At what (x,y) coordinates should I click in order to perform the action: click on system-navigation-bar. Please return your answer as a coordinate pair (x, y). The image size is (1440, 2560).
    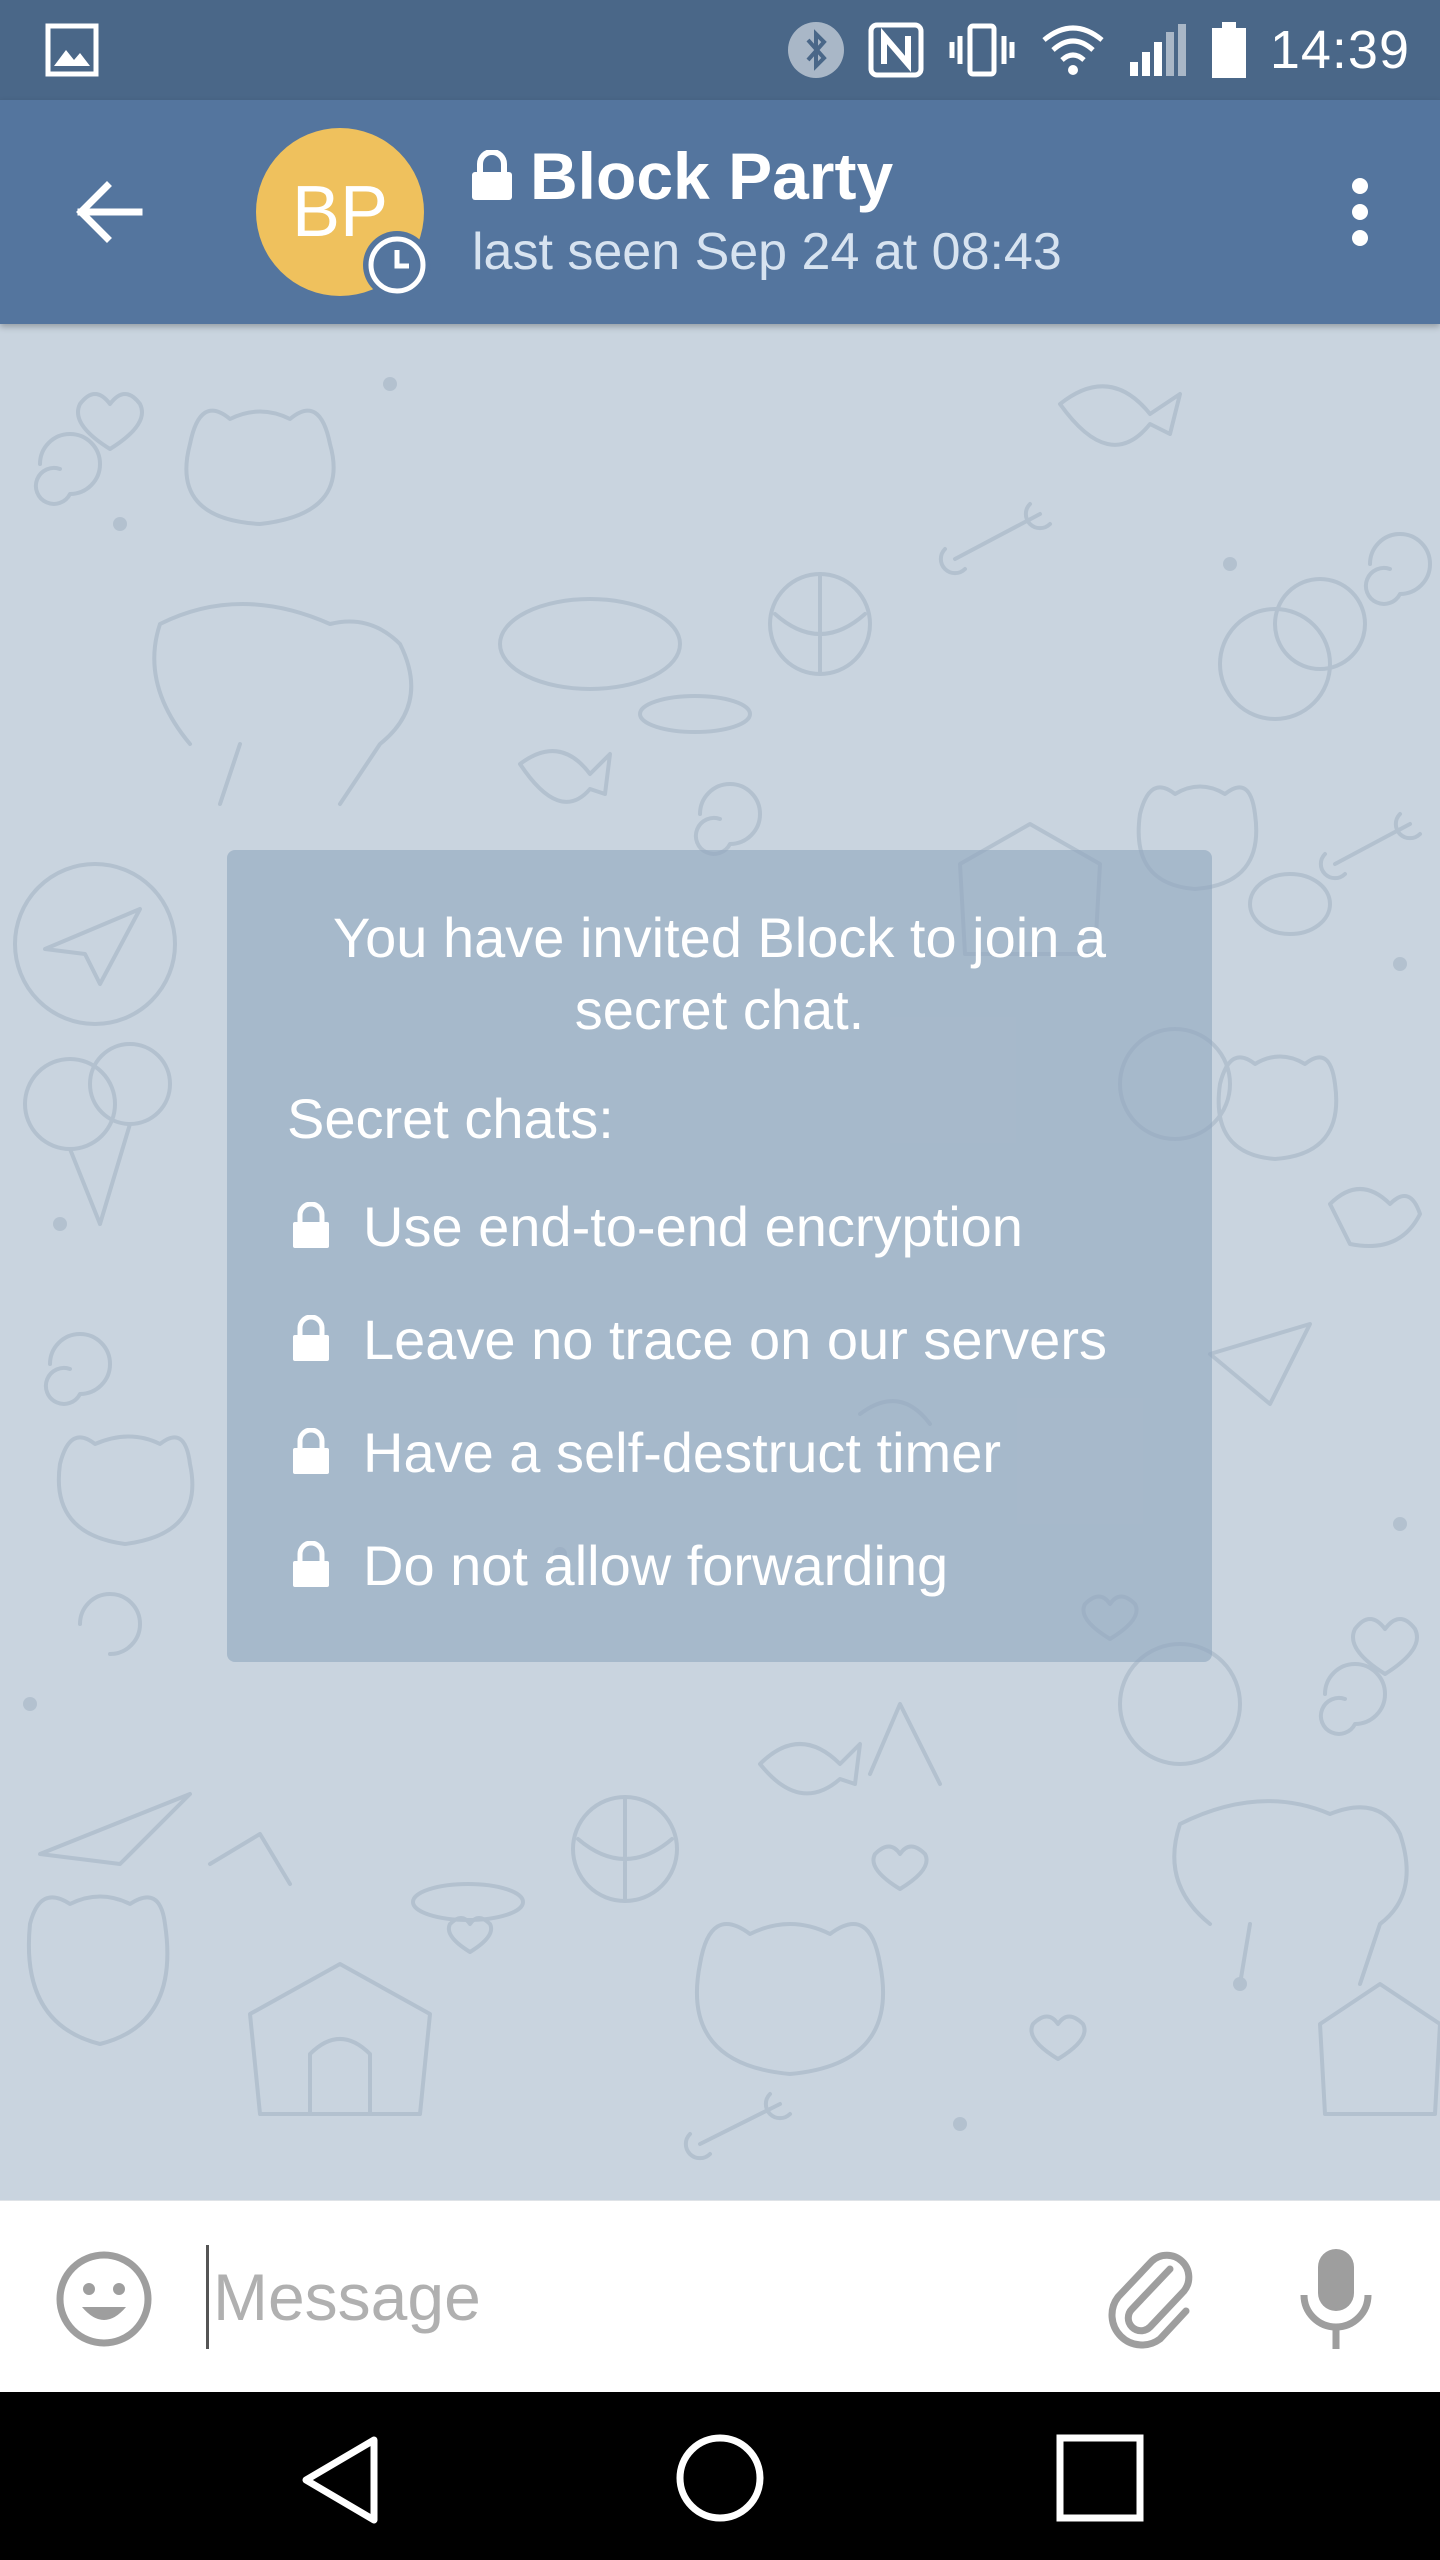
    Looking at the image, I should click on (720, 2476).